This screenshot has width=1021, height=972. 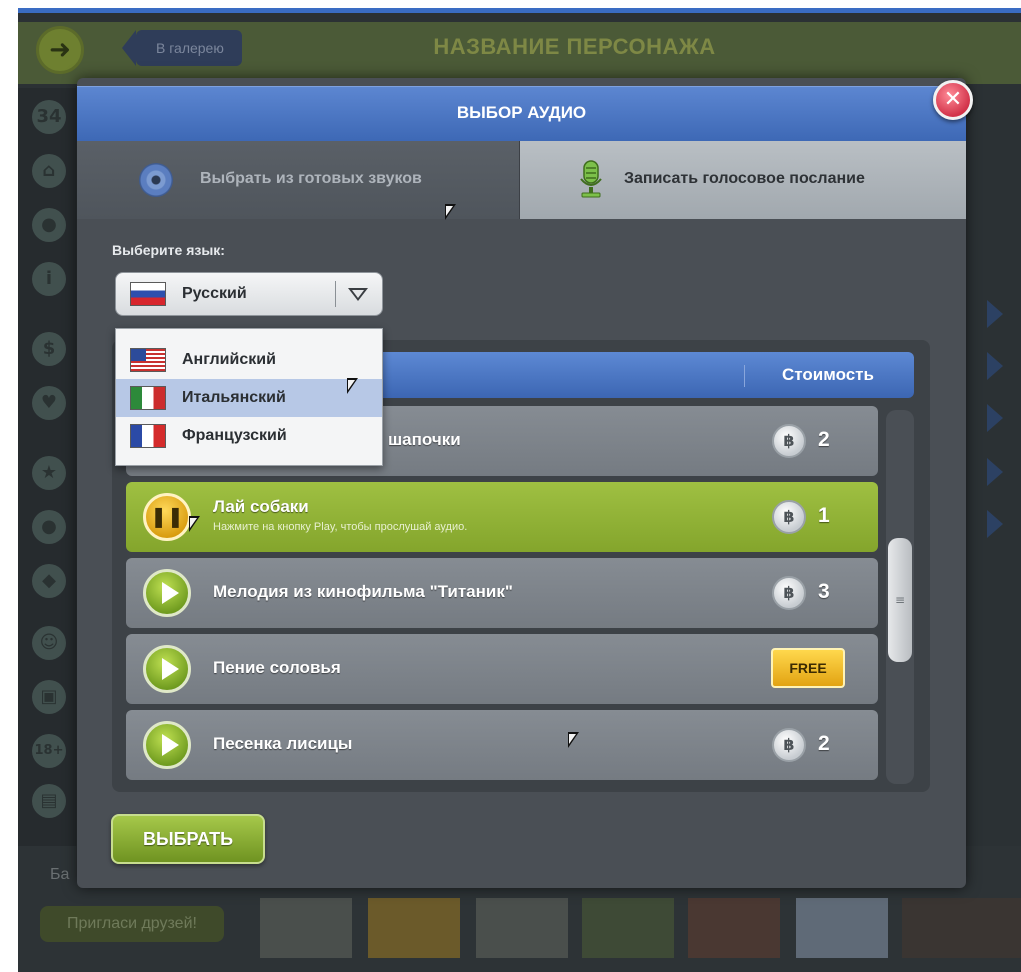 I want to click on disc-icon, so click(x=156, y=180).